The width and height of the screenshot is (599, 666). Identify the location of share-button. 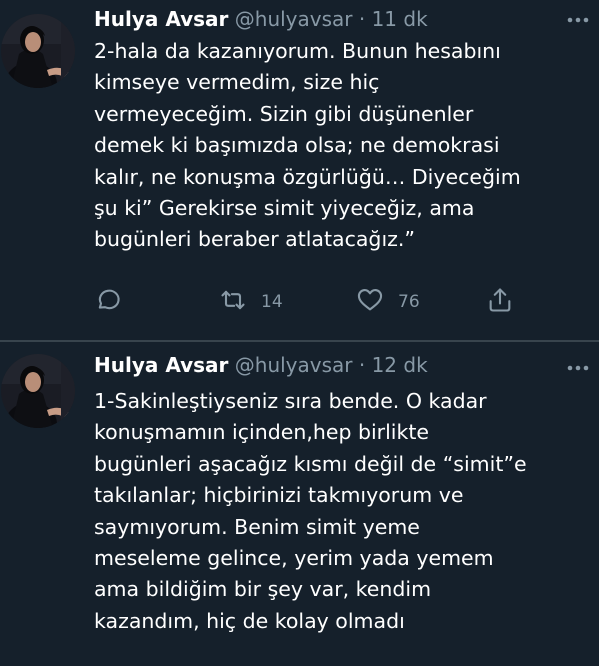
(500, 302).